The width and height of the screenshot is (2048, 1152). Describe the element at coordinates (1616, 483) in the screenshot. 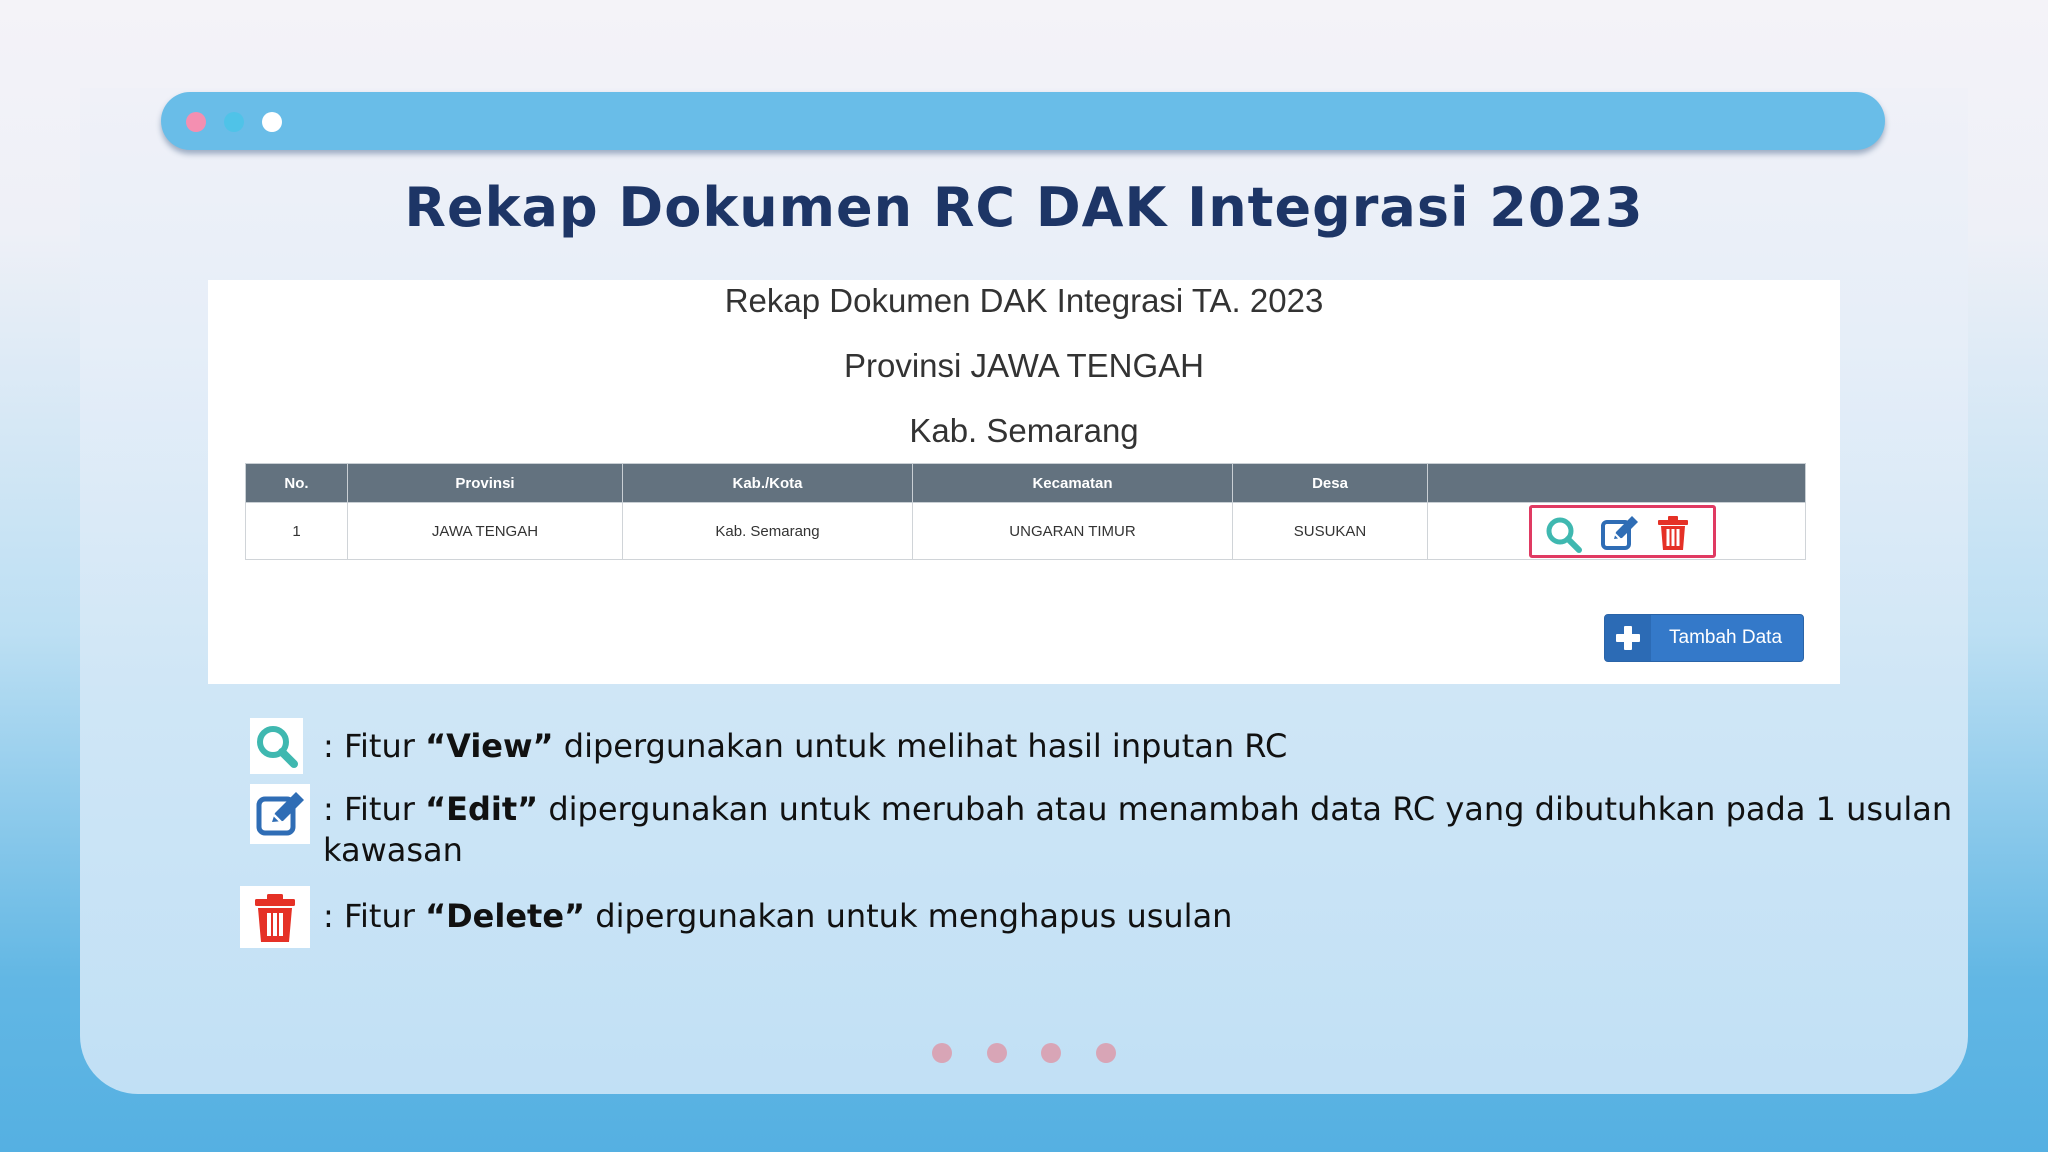

I see `col-header-actions` at that location.